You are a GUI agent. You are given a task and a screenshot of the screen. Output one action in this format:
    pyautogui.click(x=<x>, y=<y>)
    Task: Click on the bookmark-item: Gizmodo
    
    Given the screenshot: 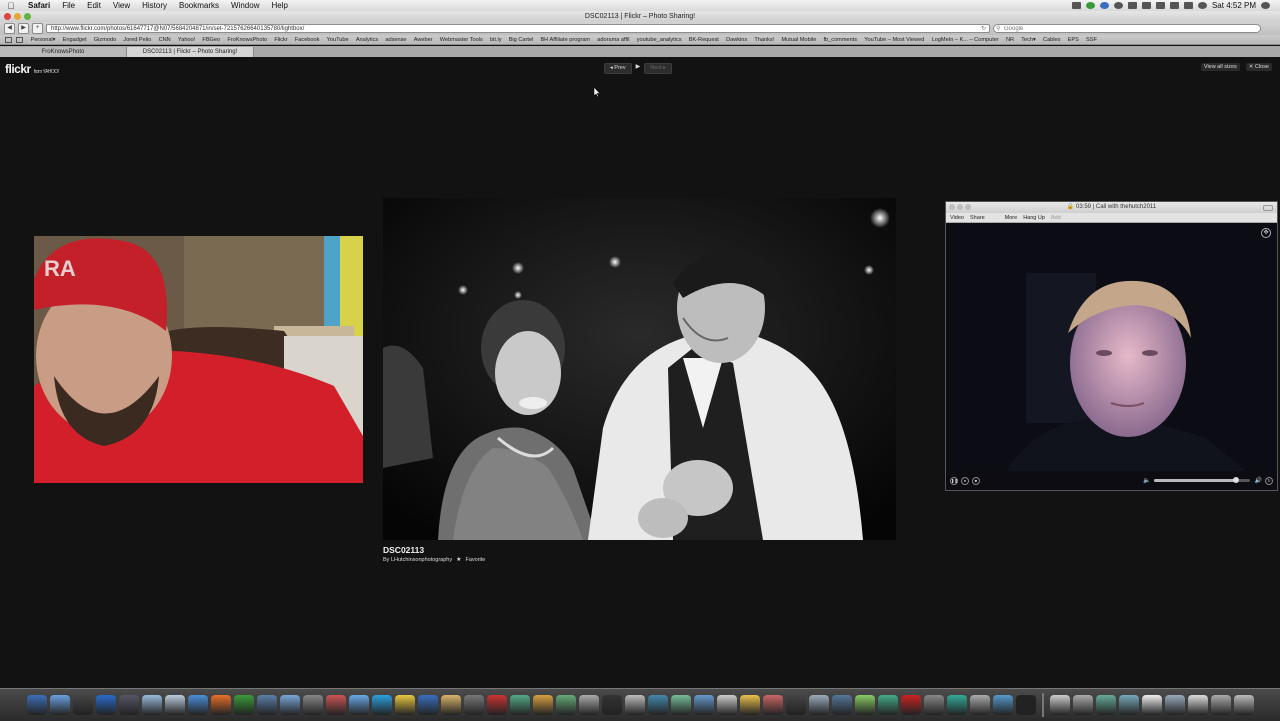 What is the action you would take?
    pyautogui.click(x=105, y=40)
    